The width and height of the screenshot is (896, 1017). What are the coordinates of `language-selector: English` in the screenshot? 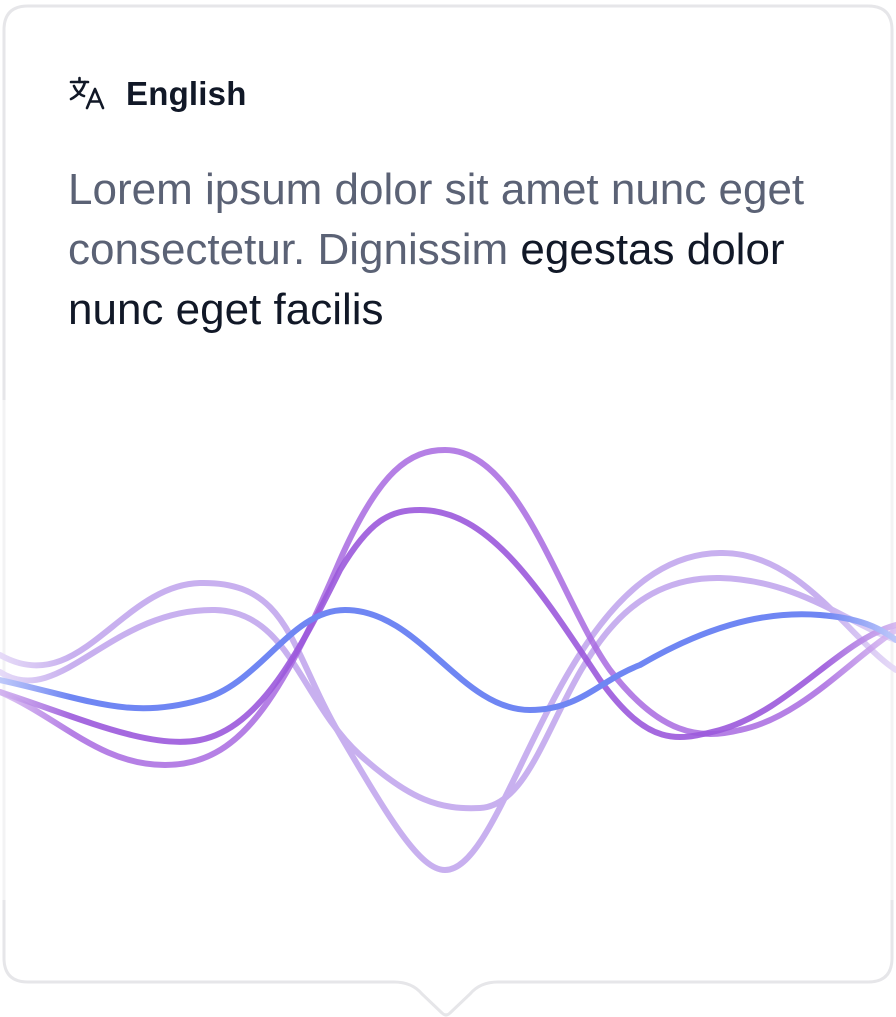 It's located at (157, 94).